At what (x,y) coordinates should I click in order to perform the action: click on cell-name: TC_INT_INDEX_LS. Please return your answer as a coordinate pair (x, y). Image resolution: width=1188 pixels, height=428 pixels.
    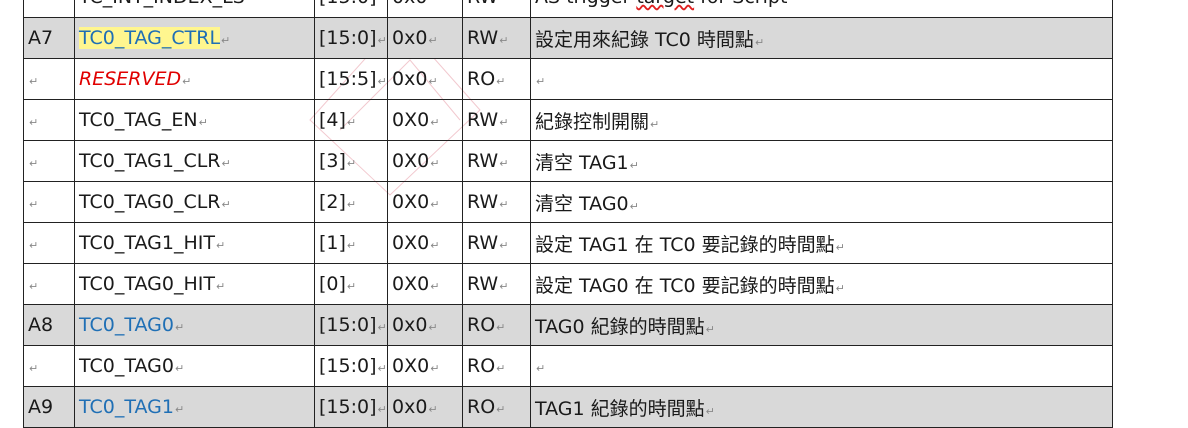
    Looking at the image, I should click on (194, 9).